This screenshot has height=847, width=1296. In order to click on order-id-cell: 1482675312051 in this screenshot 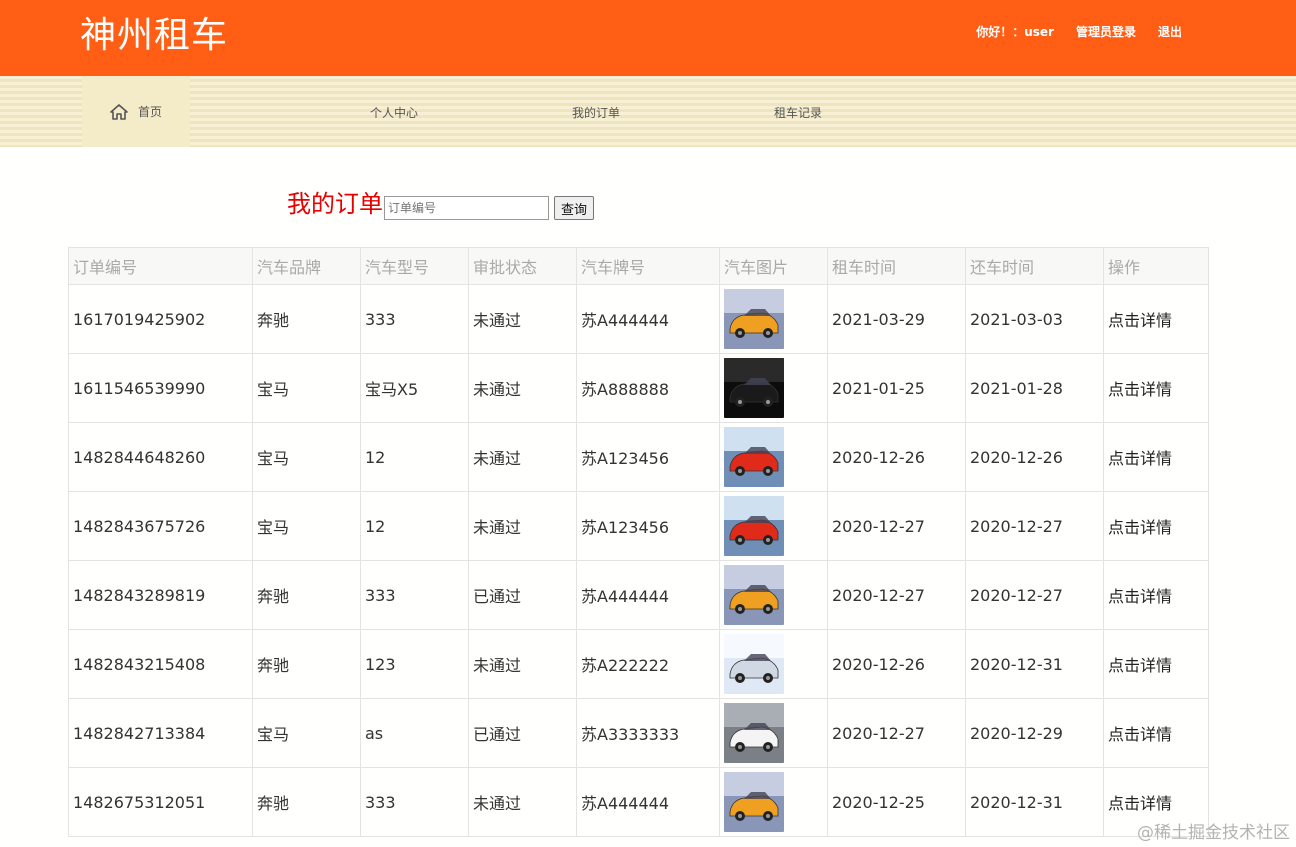, I will do `click(160, 802)`.